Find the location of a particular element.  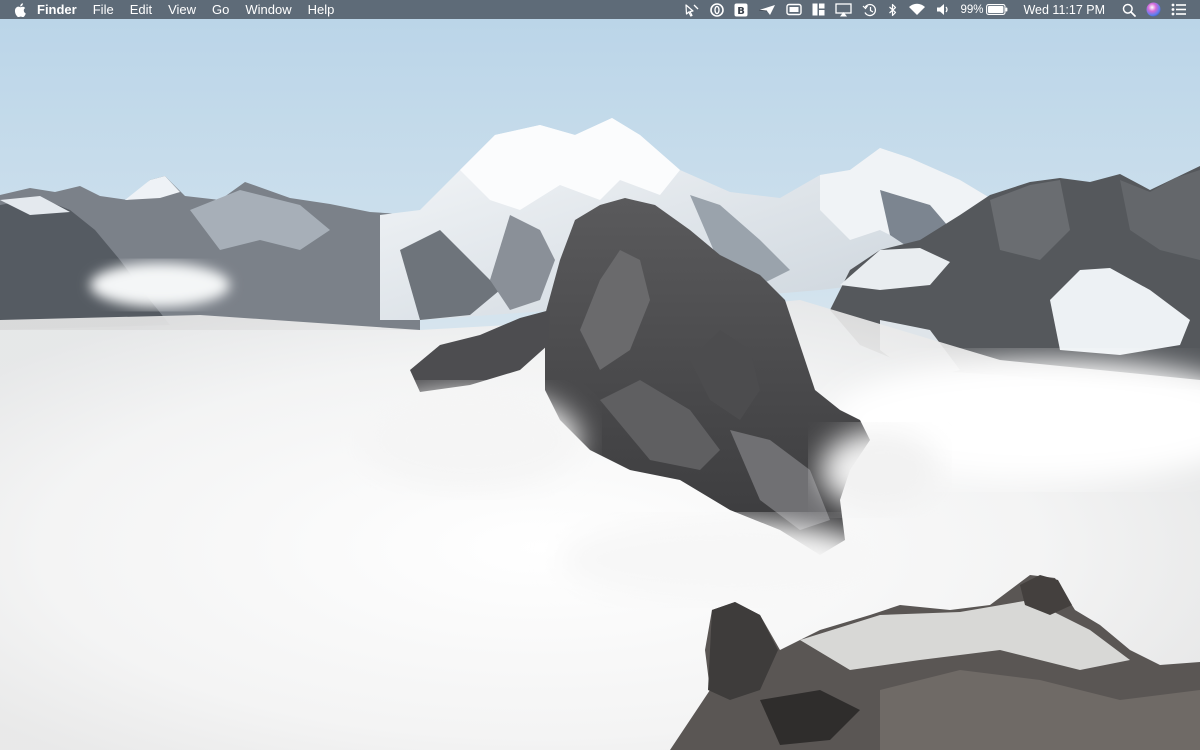

spotlight-search-icon is located at coordinates (1129, 9).